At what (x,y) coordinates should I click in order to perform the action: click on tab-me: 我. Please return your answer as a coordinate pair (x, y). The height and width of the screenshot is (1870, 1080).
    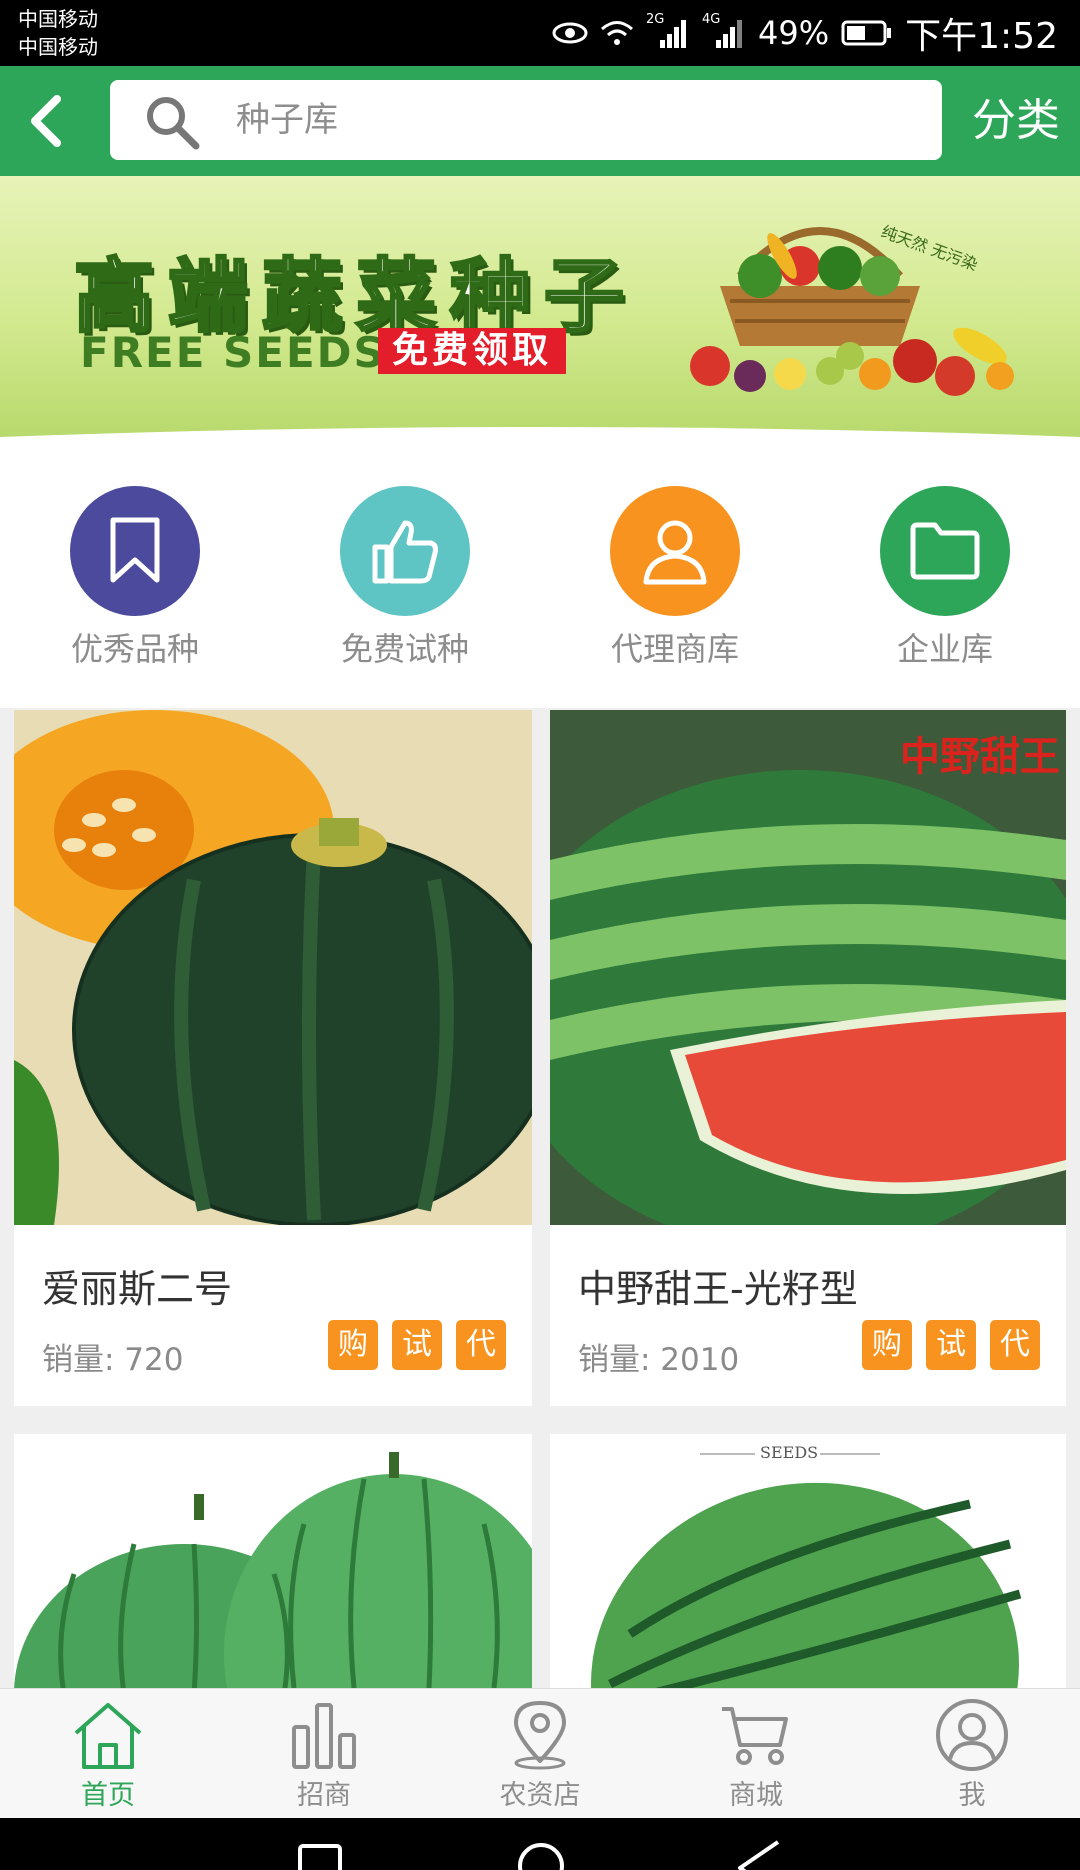
    Looking at the image, I should click on (972, 1755).